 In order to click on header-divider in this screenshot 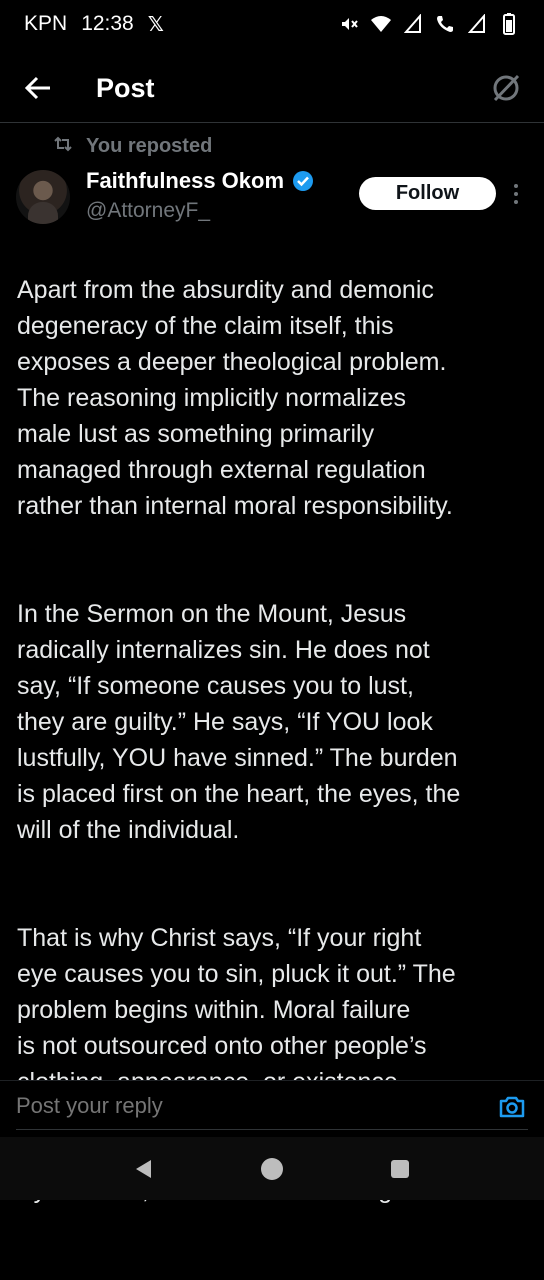, I will do `click(272, 122)`.